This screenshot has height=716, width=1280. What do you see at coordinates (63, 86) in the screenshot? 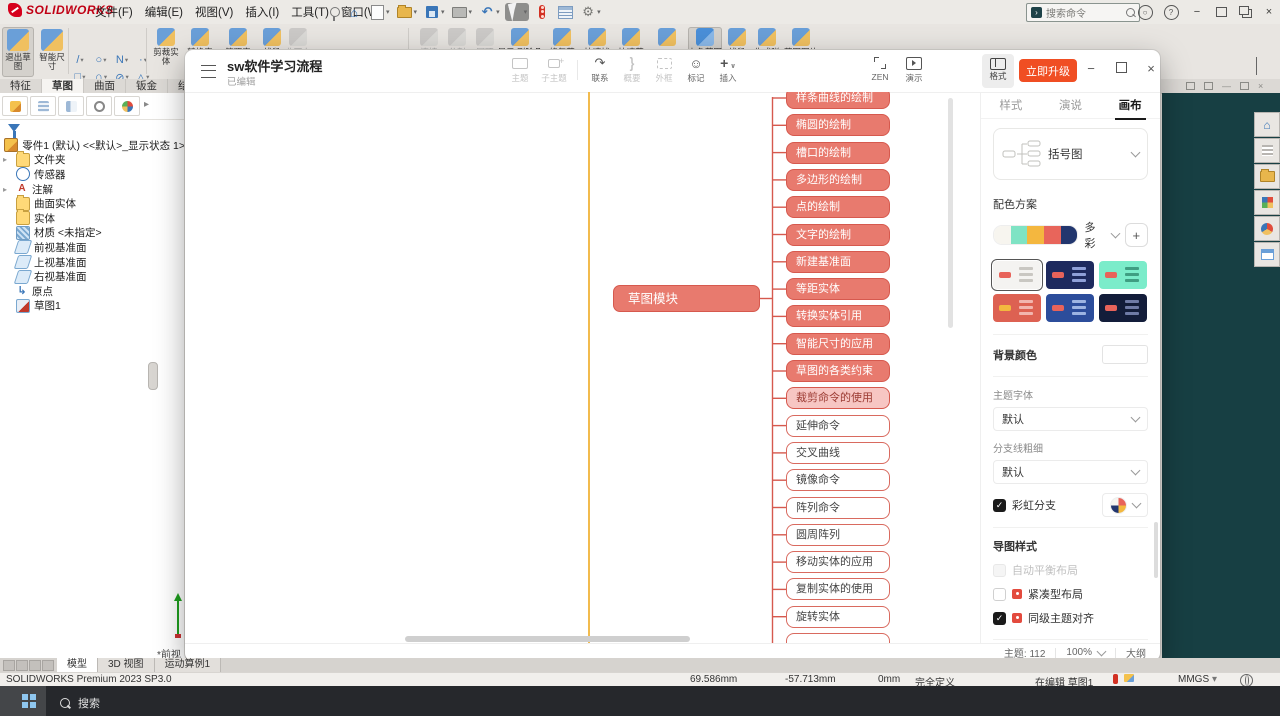
I see `ribbon-tab: 草图` at bounding box center [63, 86].